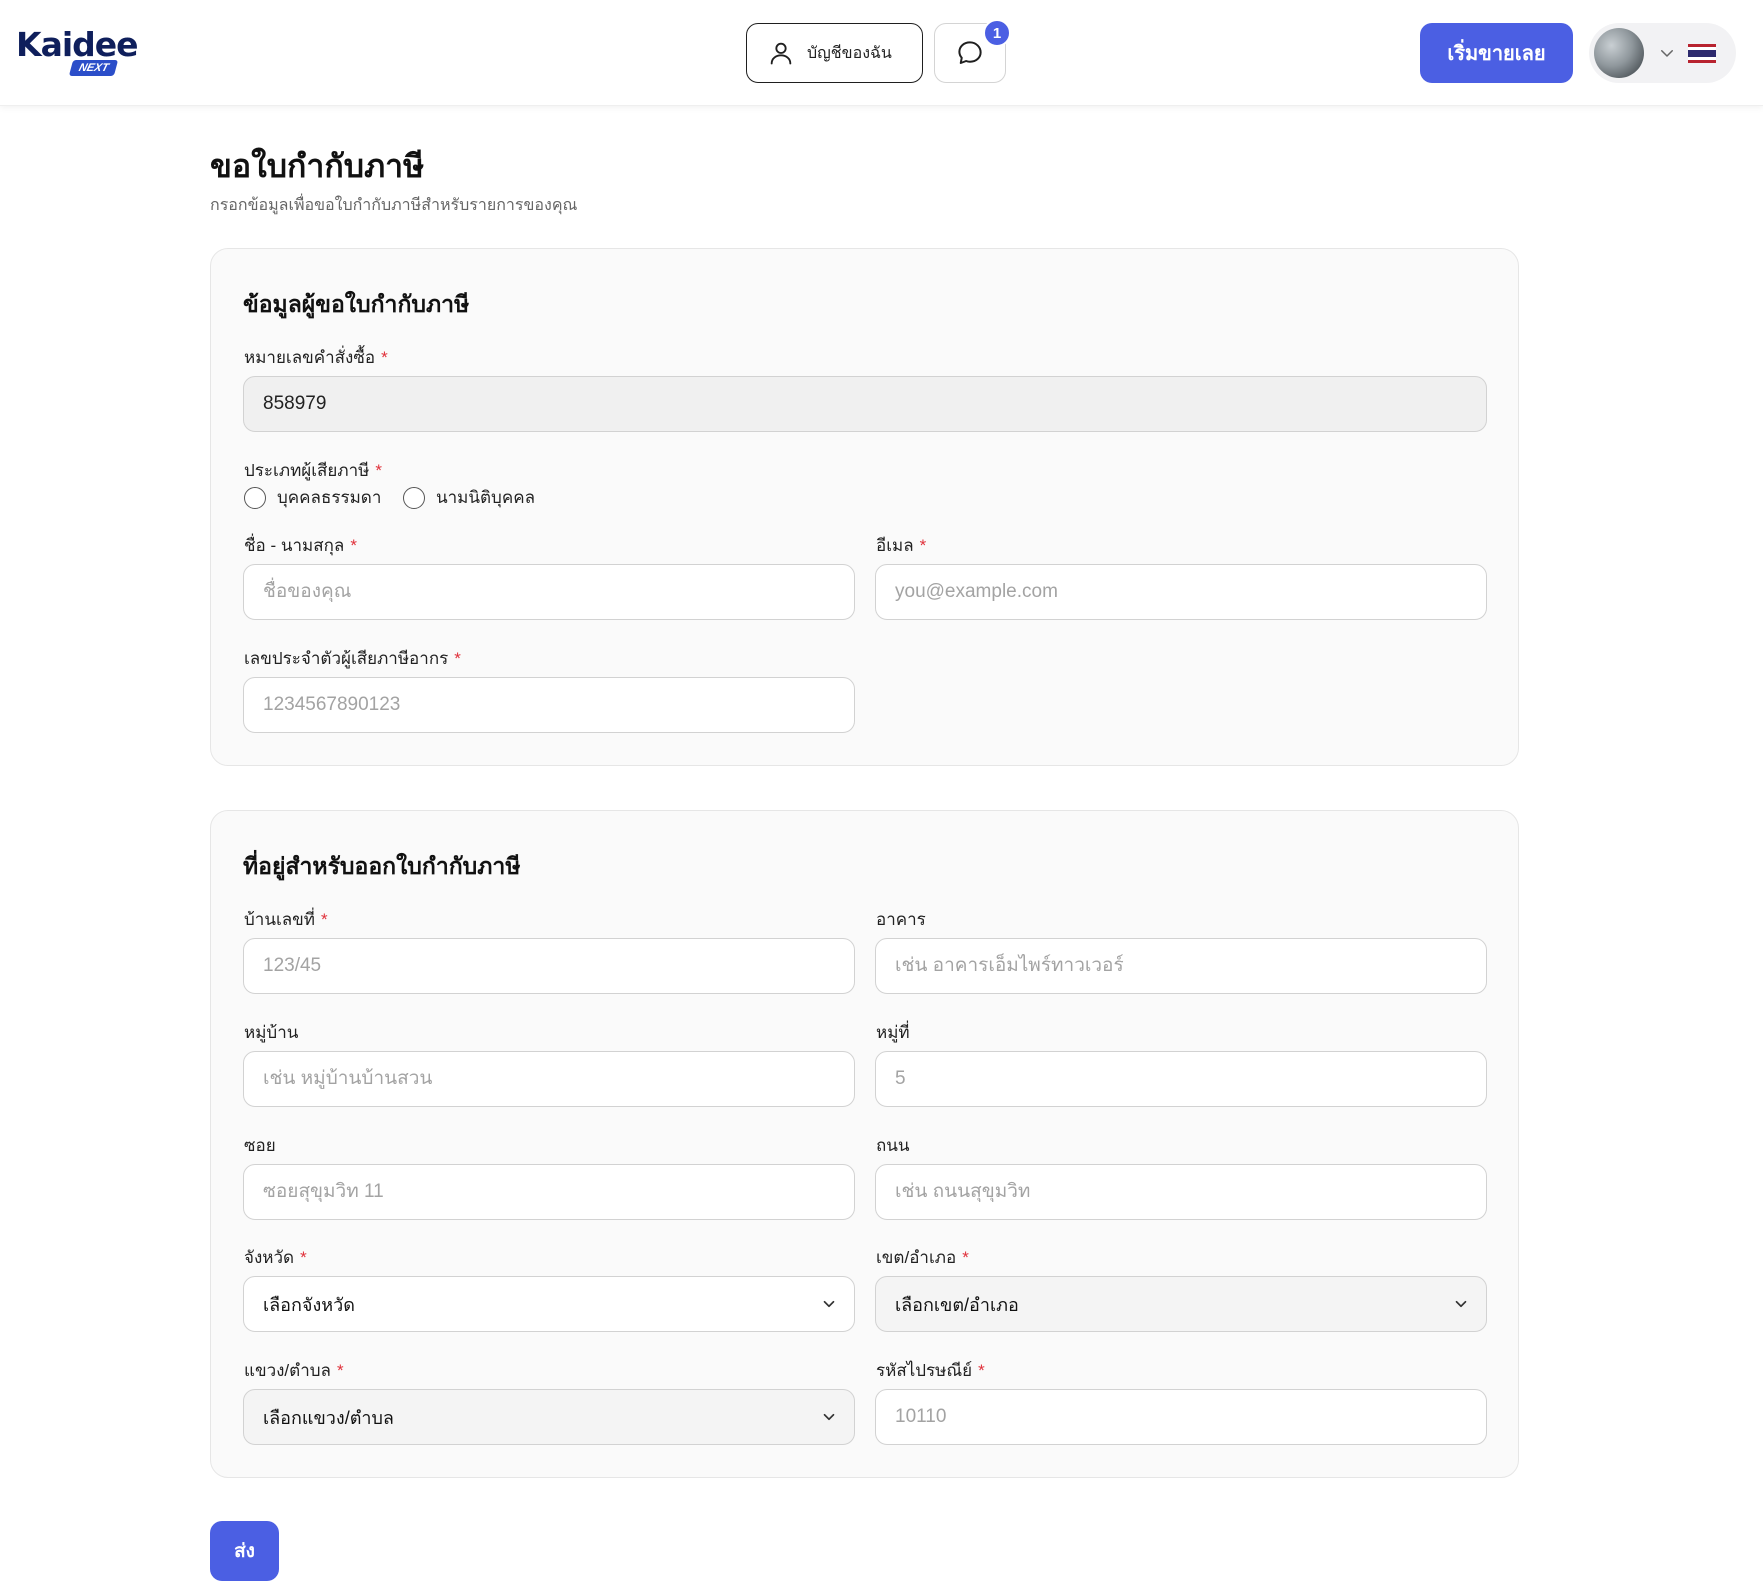 The image size is (1763, 1584). What do you see at coordinates (352, 658) in the screenshot?
I see `tax-id-label: เลขประจำตัวผู้เสียภาษีอากร *` at bounding box center [352, 658].